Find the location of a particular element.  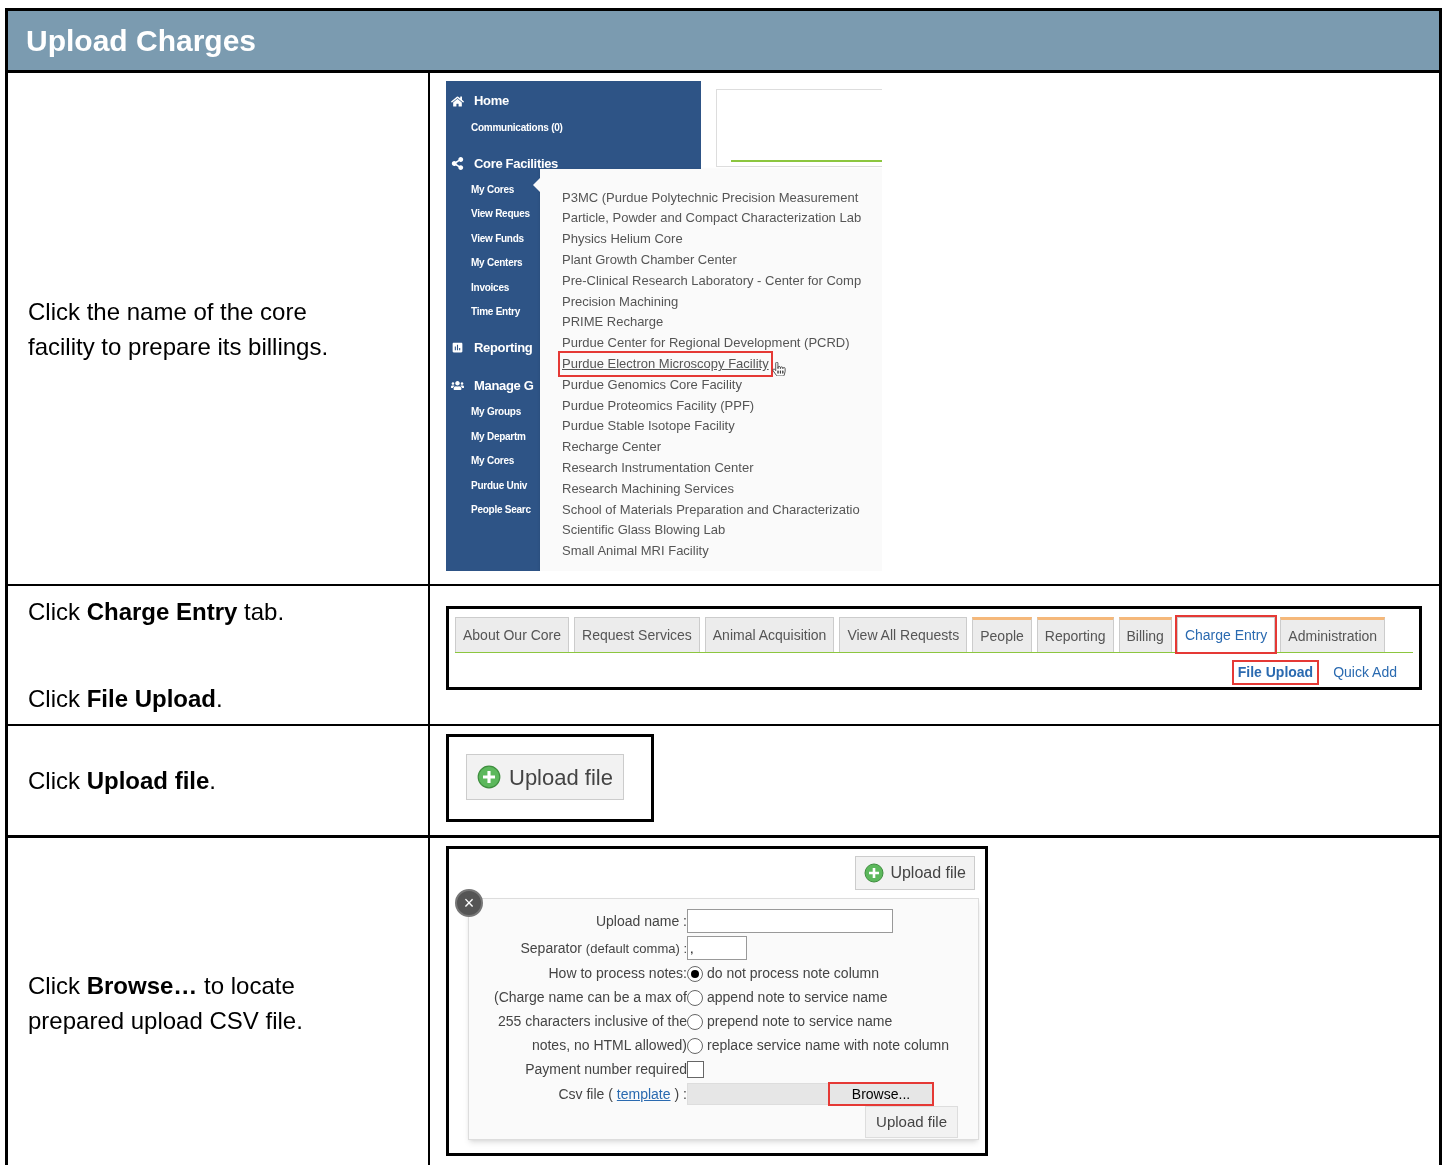

field-label: notes, no HTML allowed) is located at coordinates (608, 1045).